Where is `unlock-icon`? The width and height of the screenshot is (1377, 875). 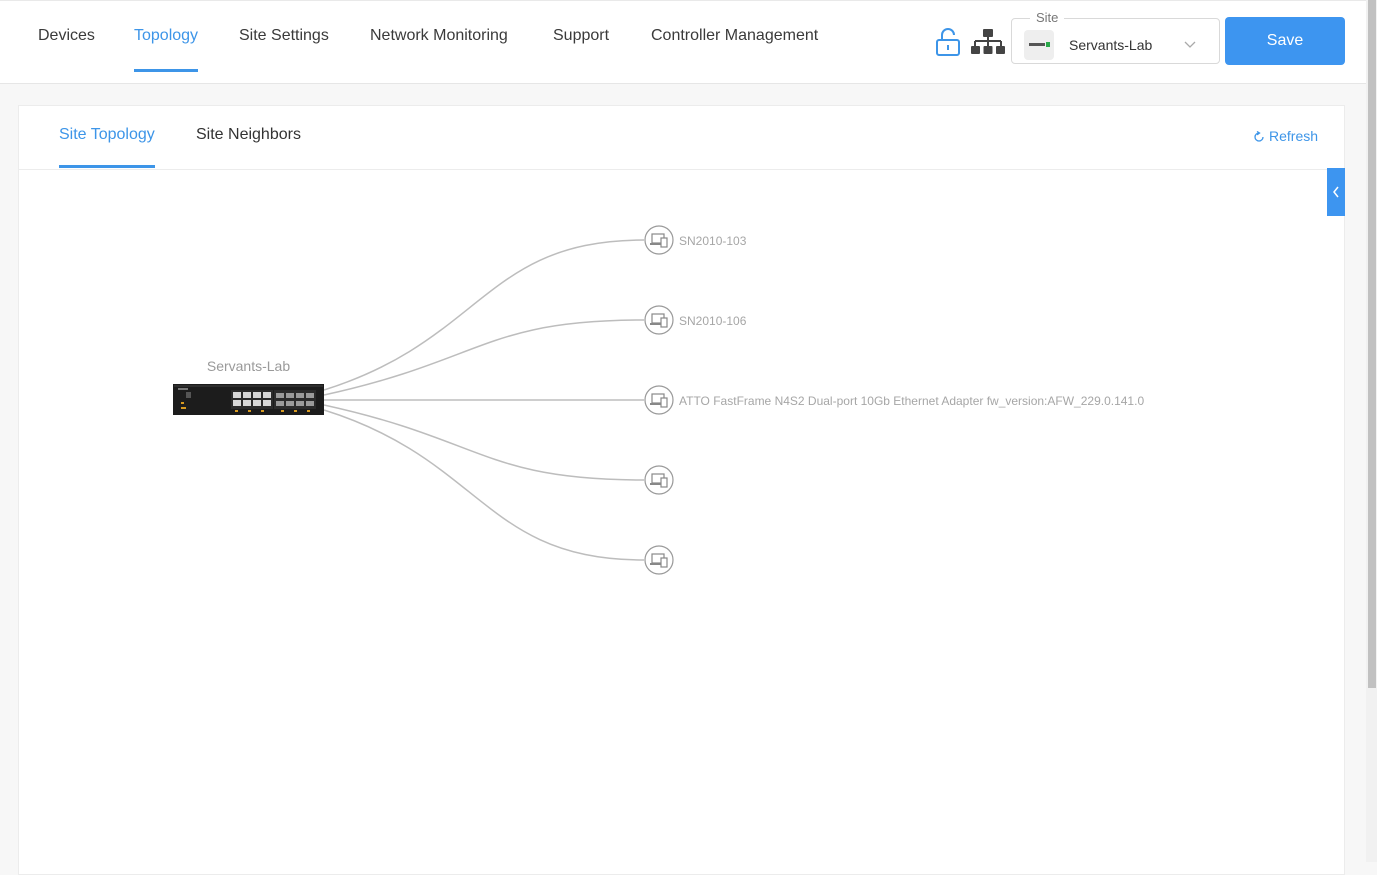
unlock-icon is located at coordinates (948, 42).